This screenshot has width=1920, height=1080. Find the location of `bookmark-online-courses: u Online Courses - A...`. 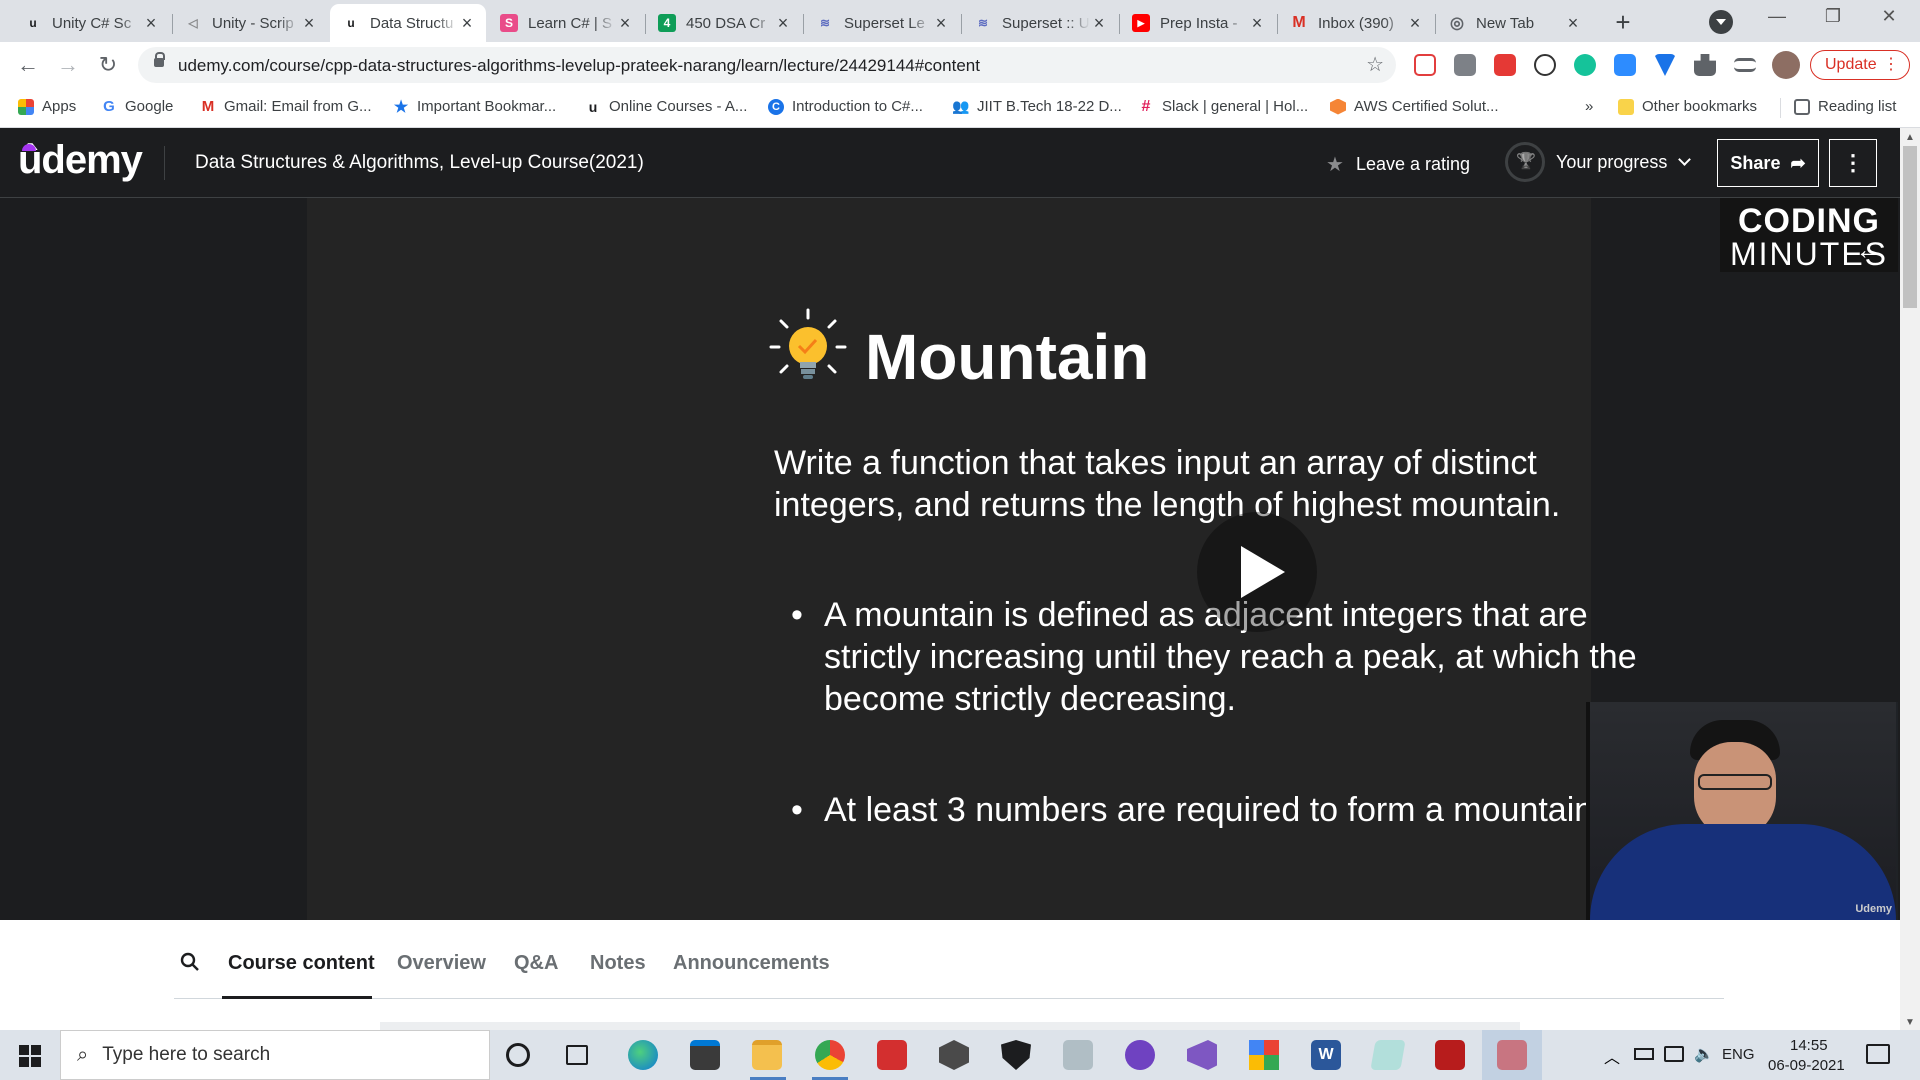

bookmark-online-courses: u Online Courses - A... is located at coordinates (666, 106).